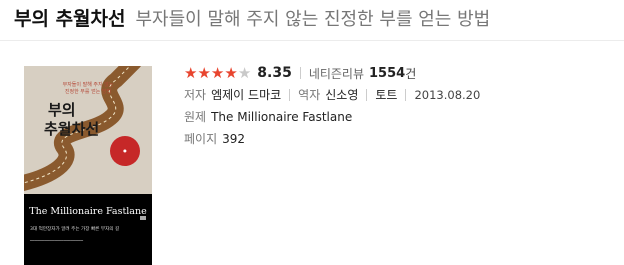 The width and height of the screenshot is (624, 265). What do you see at coordinates (246, 94) in the screenshot?
I see `author-link: 엠제이 드마코` at bounding box center [246, 94].